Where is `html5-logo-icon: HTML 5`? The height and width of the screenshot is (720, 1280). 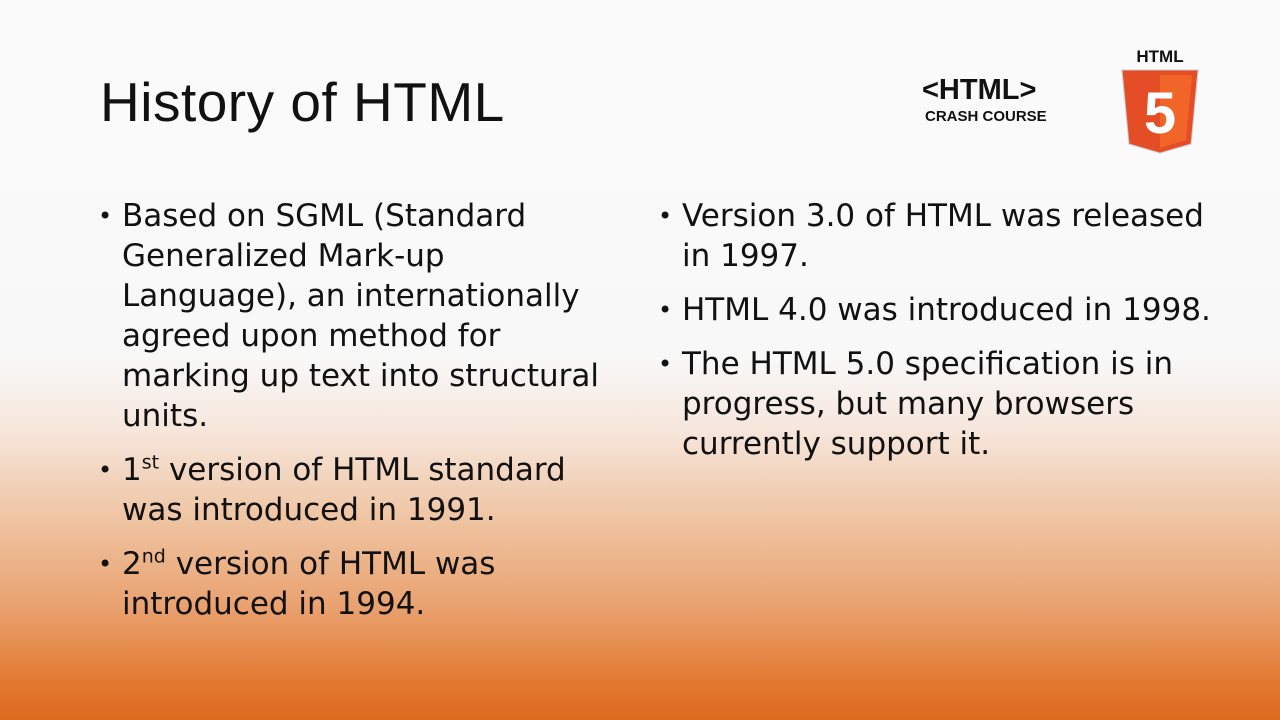 html5-logo-icon: HTML 5 is located at coordinates (1160, 100).